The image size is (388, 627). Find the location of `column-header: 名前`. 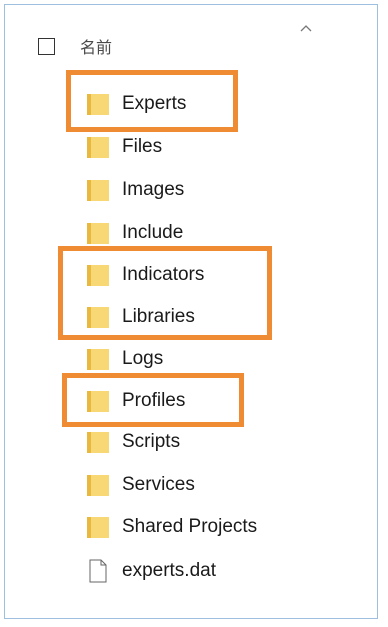

column-header: 名前 is located at coordinates (75, 46).